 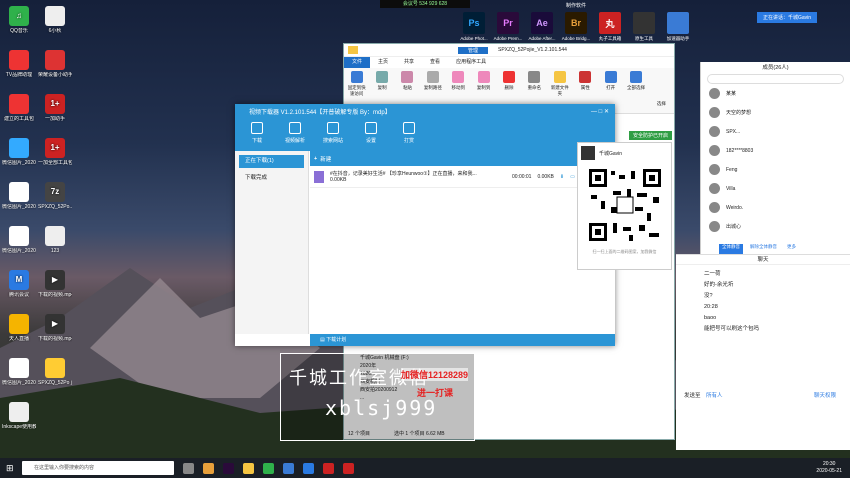 I want to click on sidebar-item: 正在下载(1), so click(x=271, y=161).